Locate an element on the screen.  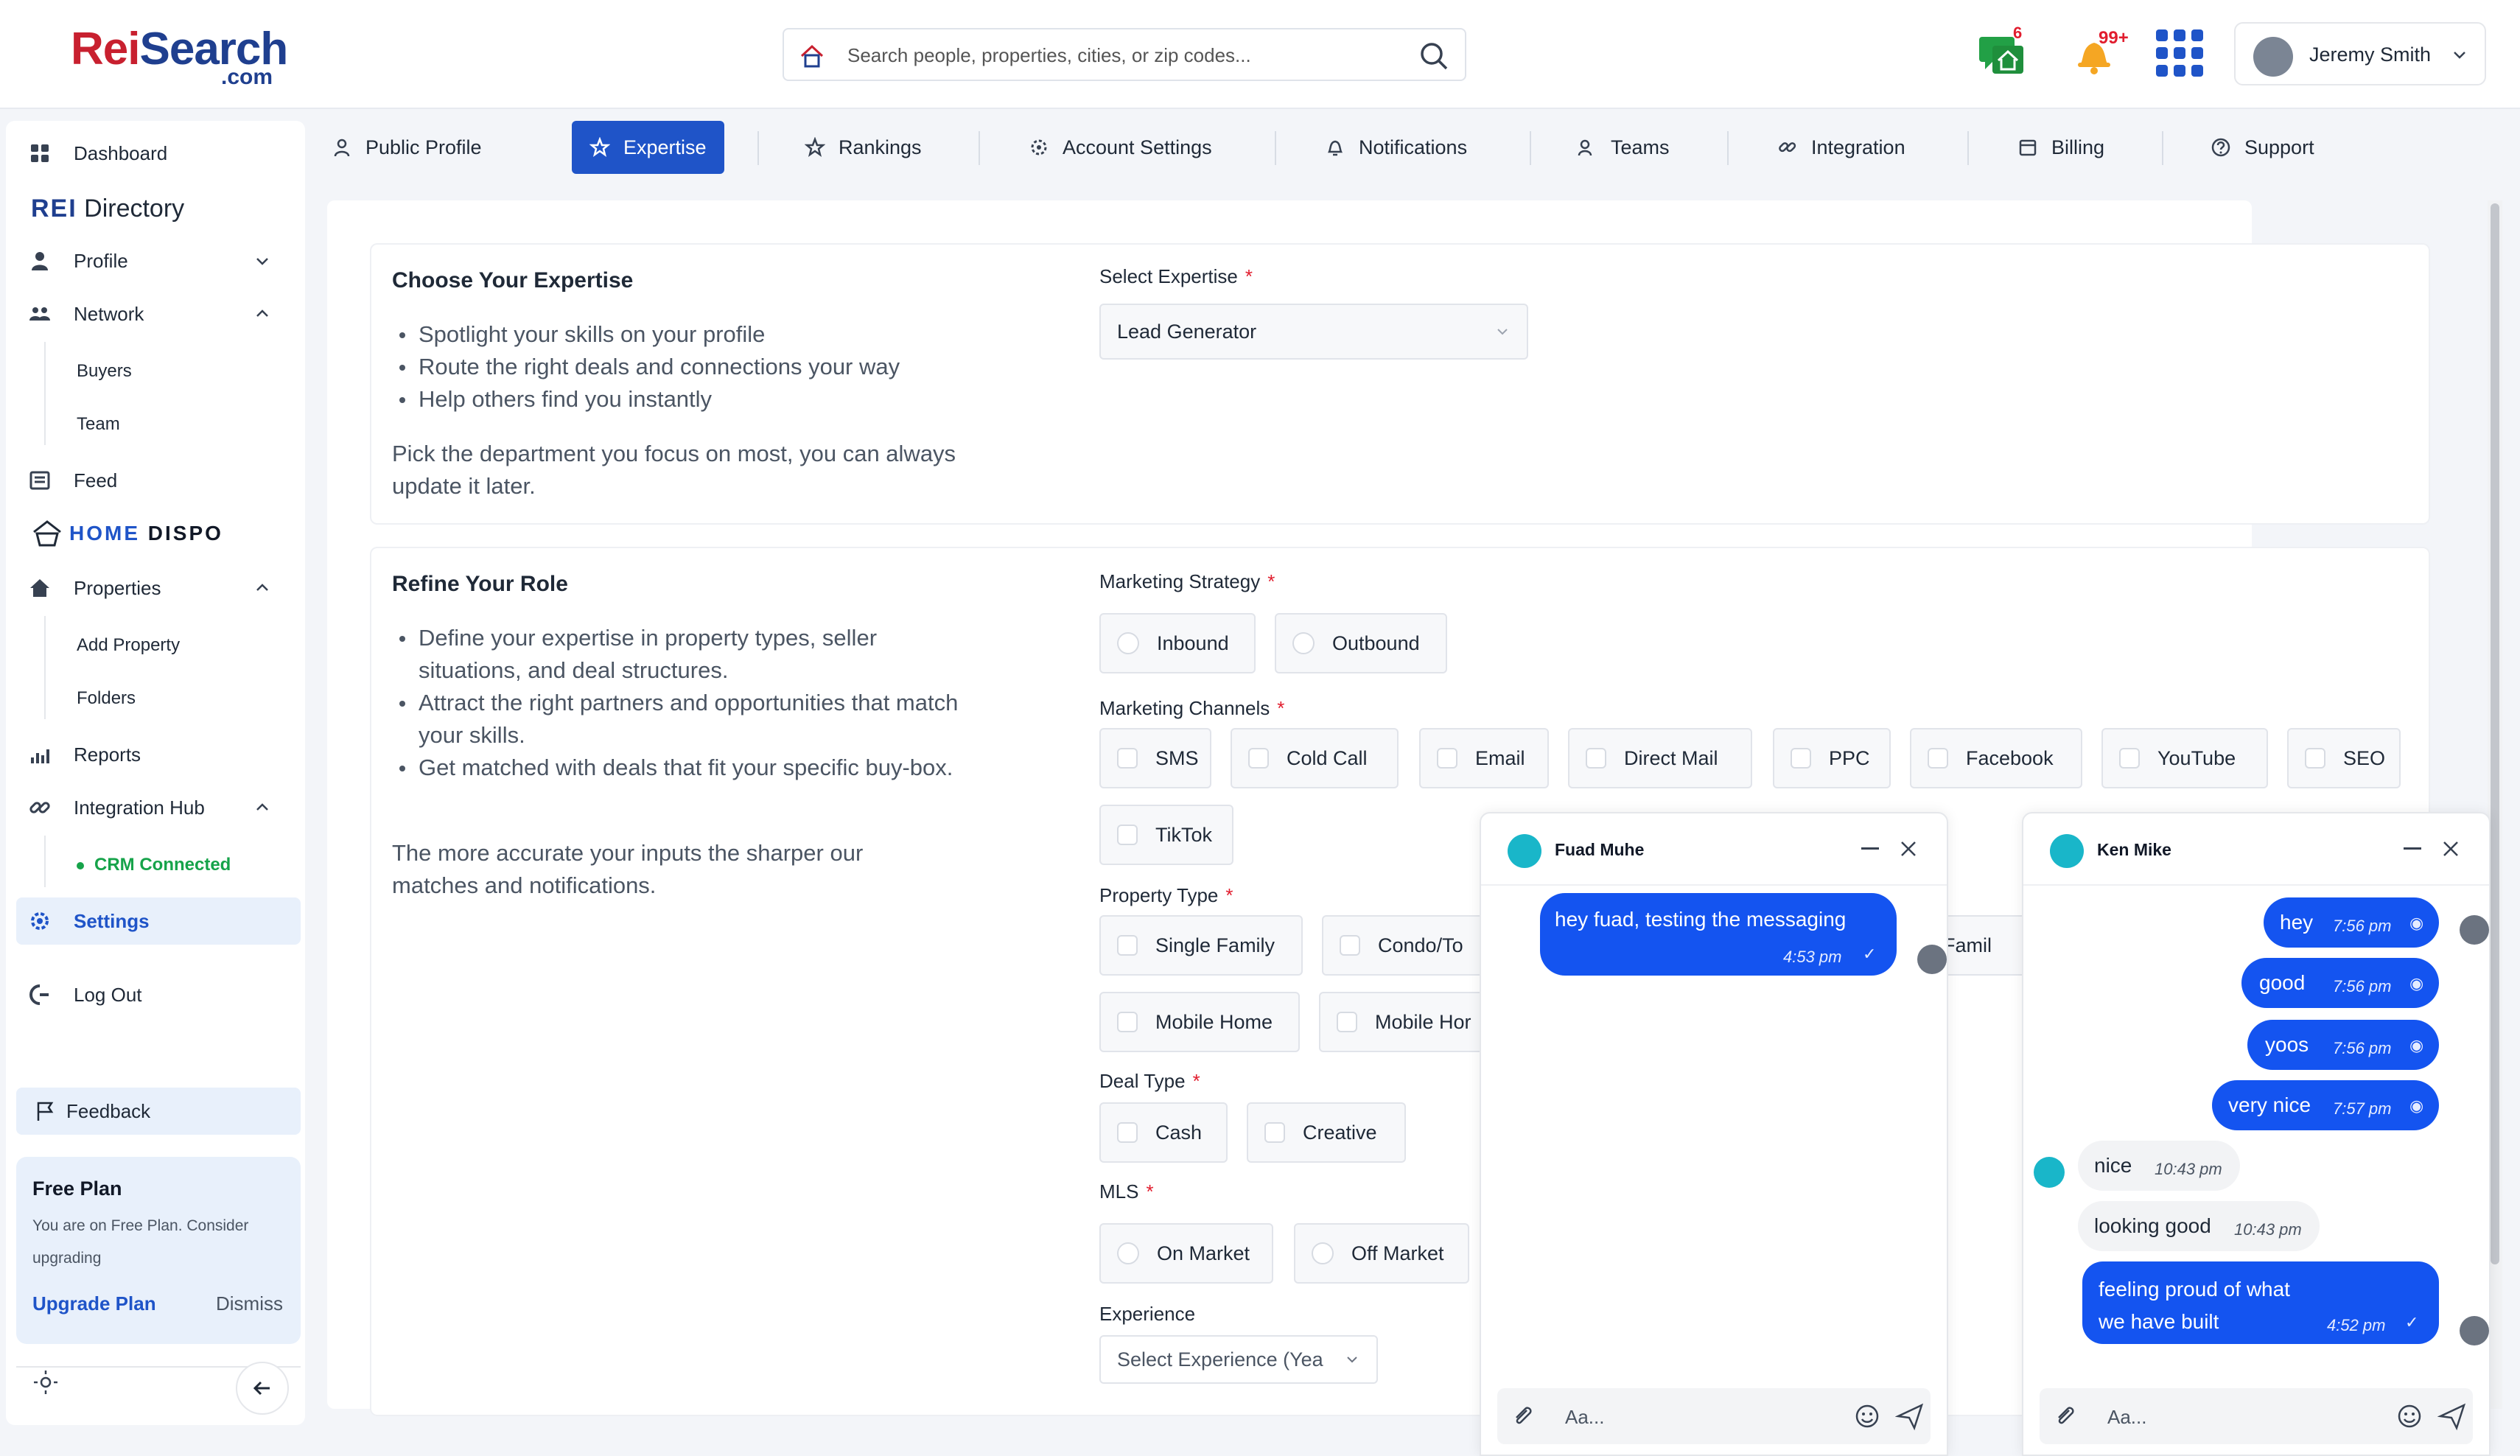
messages-button: 6 is located at coordinates (2003, 50).